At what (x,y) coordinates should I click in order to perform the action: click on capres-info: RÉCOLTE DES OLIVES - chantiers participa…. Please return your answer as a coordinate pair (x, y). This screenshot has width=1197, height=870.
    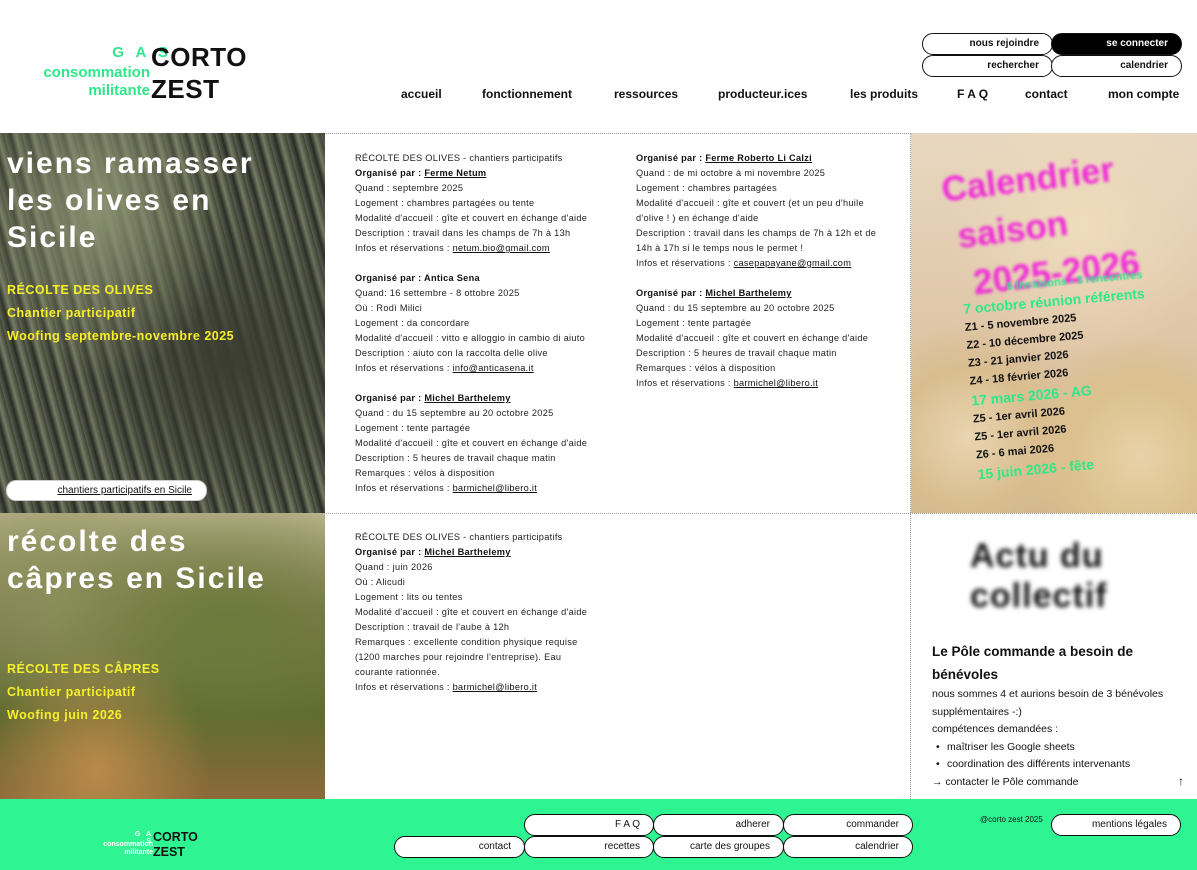
    Looking at the image, I should click on (471, 612).